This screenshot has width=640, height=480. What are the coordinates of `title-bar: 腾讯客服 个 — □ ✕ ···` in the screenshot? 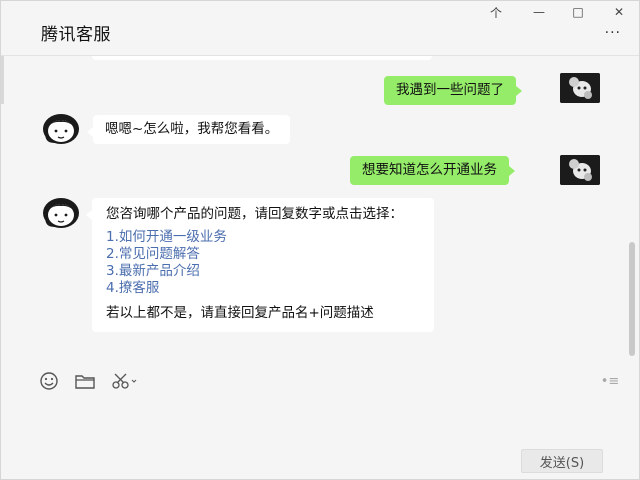 It's located at (320, 28).